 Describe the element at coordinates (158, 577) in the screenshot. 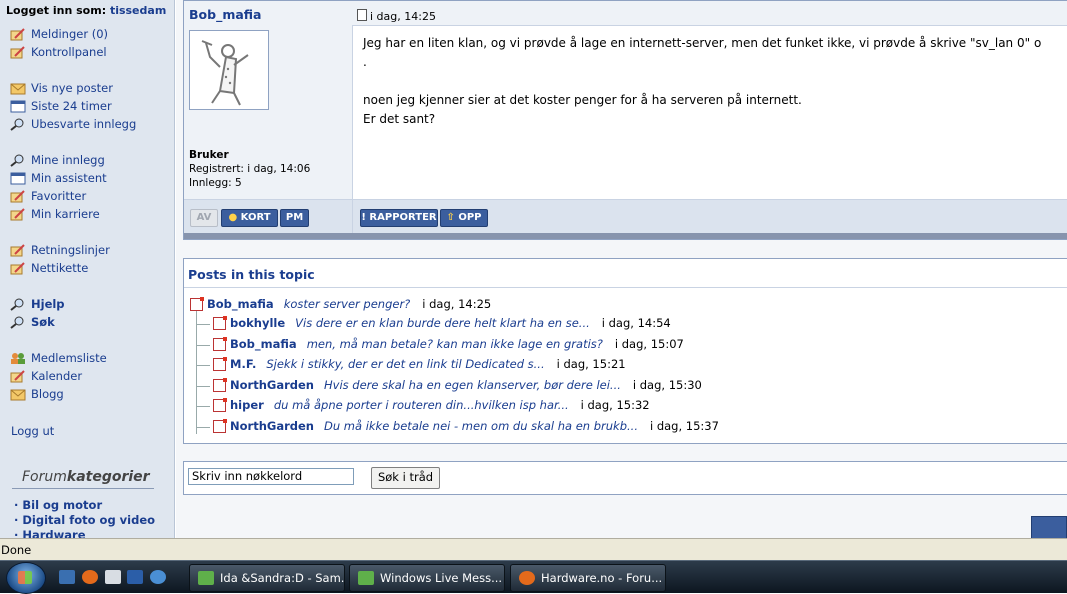

I see `media-player-icon` at that location.